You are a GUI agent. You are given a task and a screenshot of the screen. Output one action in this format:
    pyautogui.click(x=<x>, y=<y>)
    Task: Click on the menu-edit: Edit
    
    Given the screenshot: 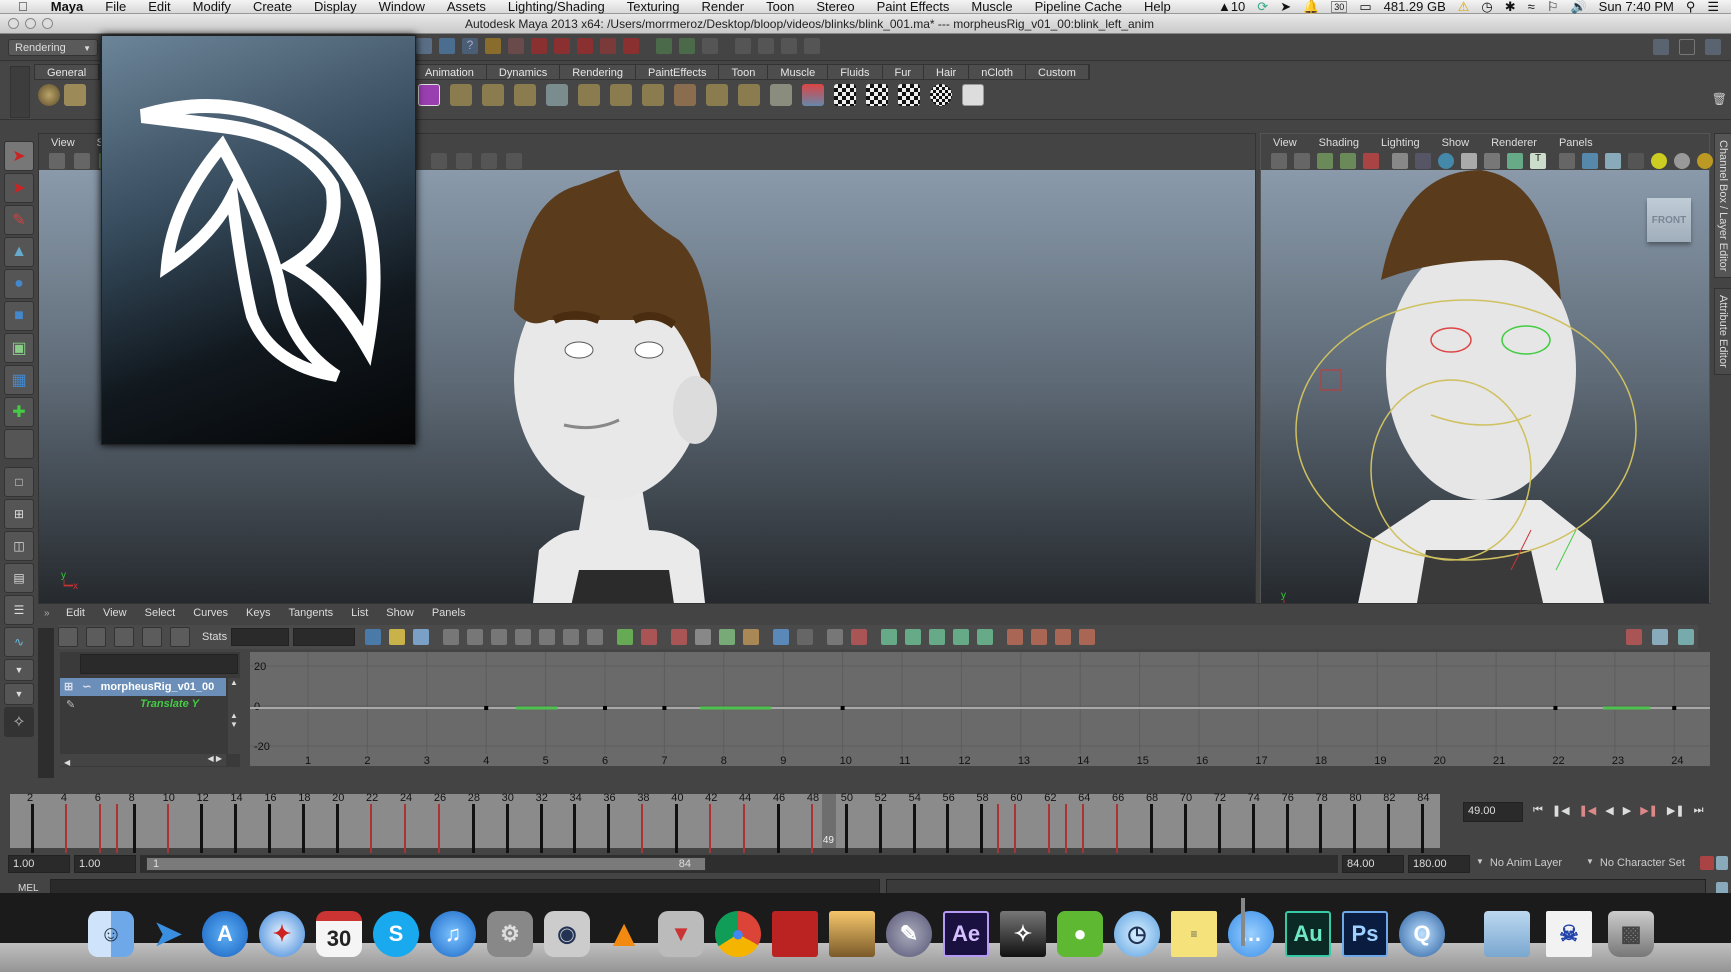 What is the action you would take?
    pyautogui.click(x=159, y=7)
    